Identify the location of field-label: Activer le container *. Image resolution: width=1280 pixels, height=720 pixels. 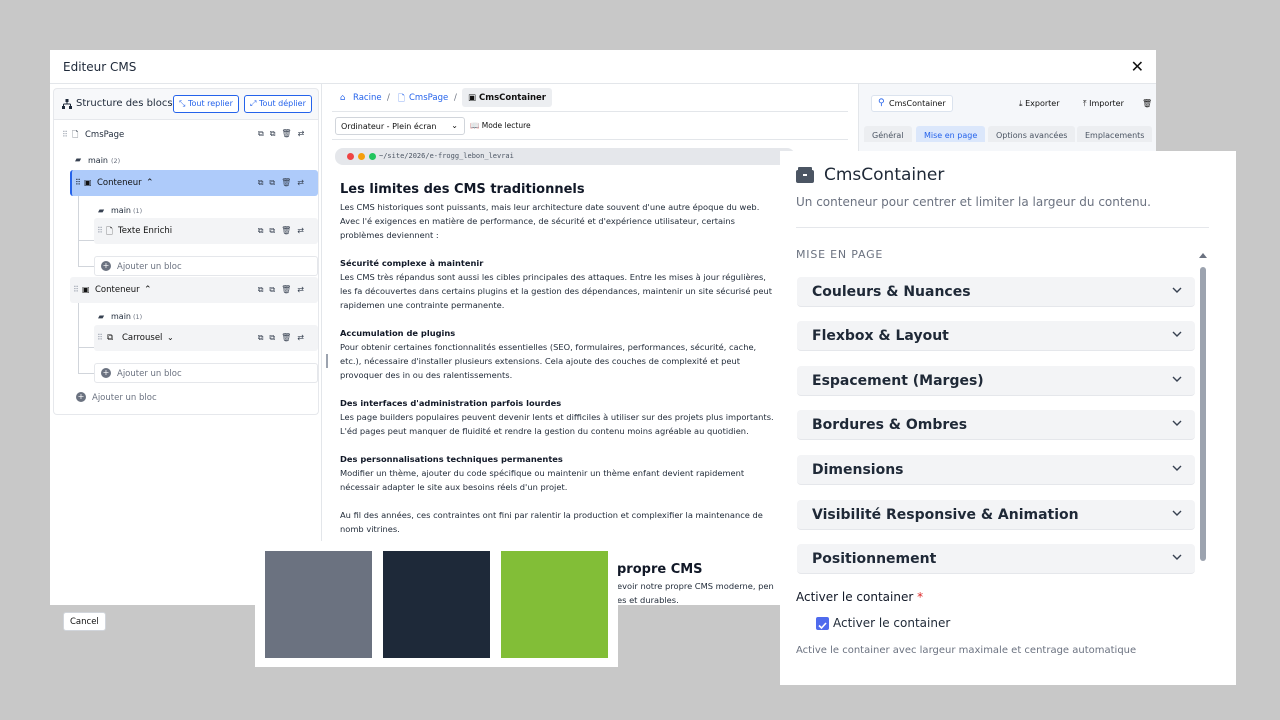
(859, 597).